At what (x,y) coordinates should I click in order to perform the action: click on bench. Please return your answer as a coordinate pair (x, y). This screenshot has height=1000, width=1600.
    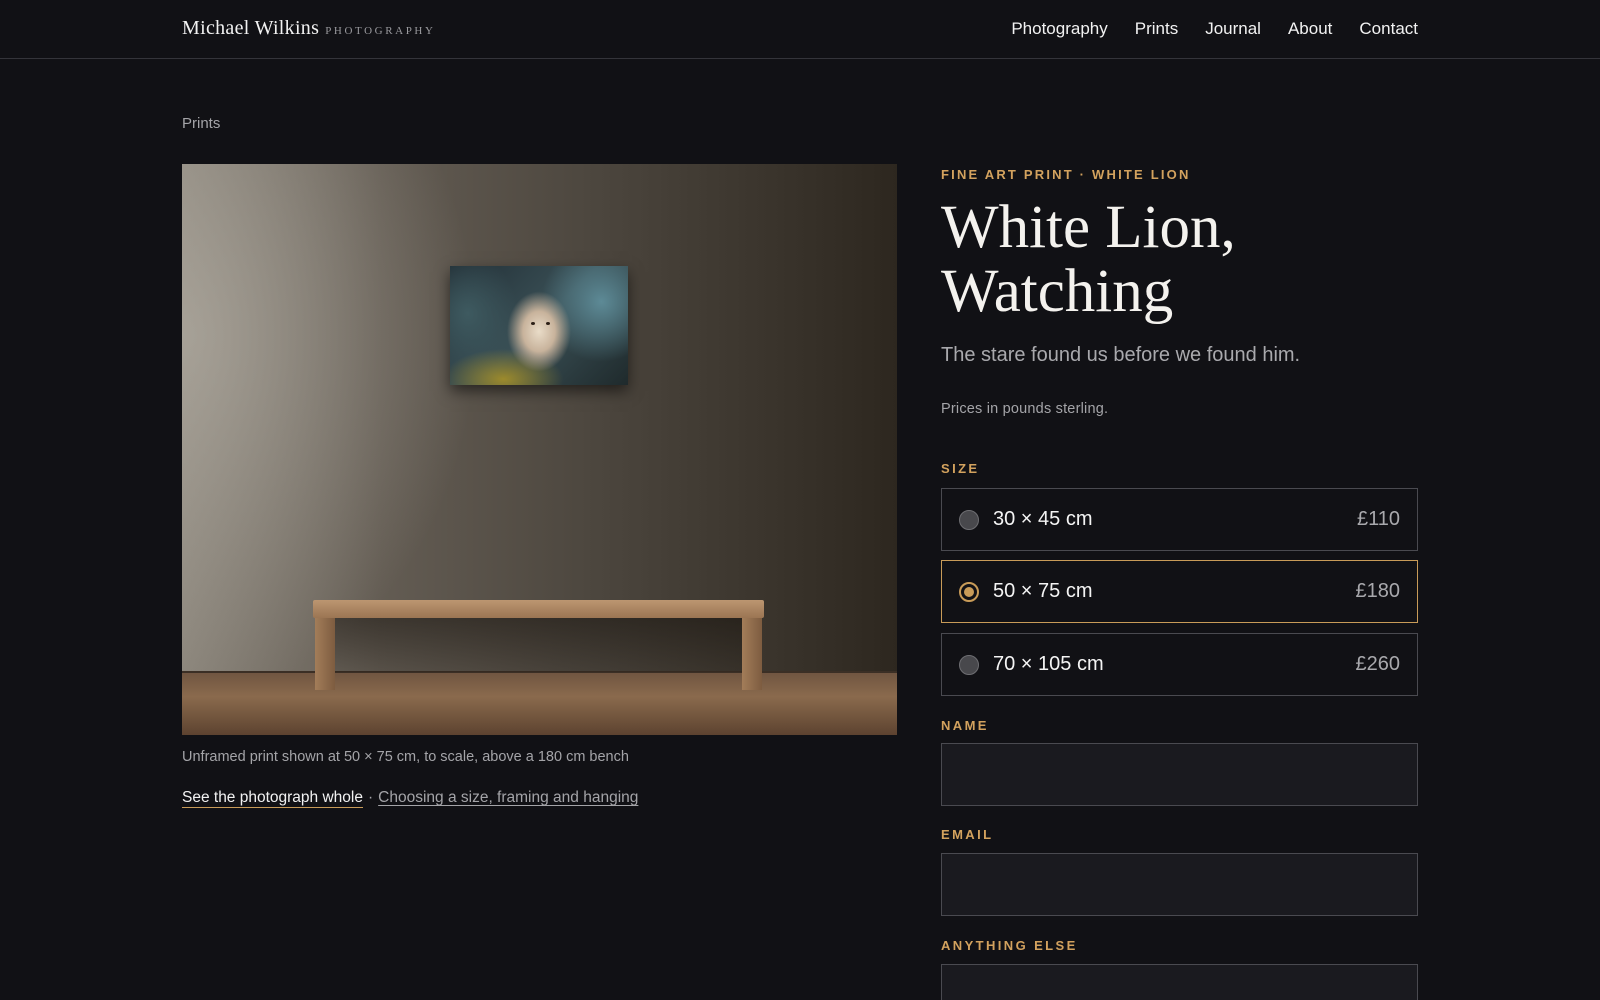
    Looking at the image, I should click on (538, 609).